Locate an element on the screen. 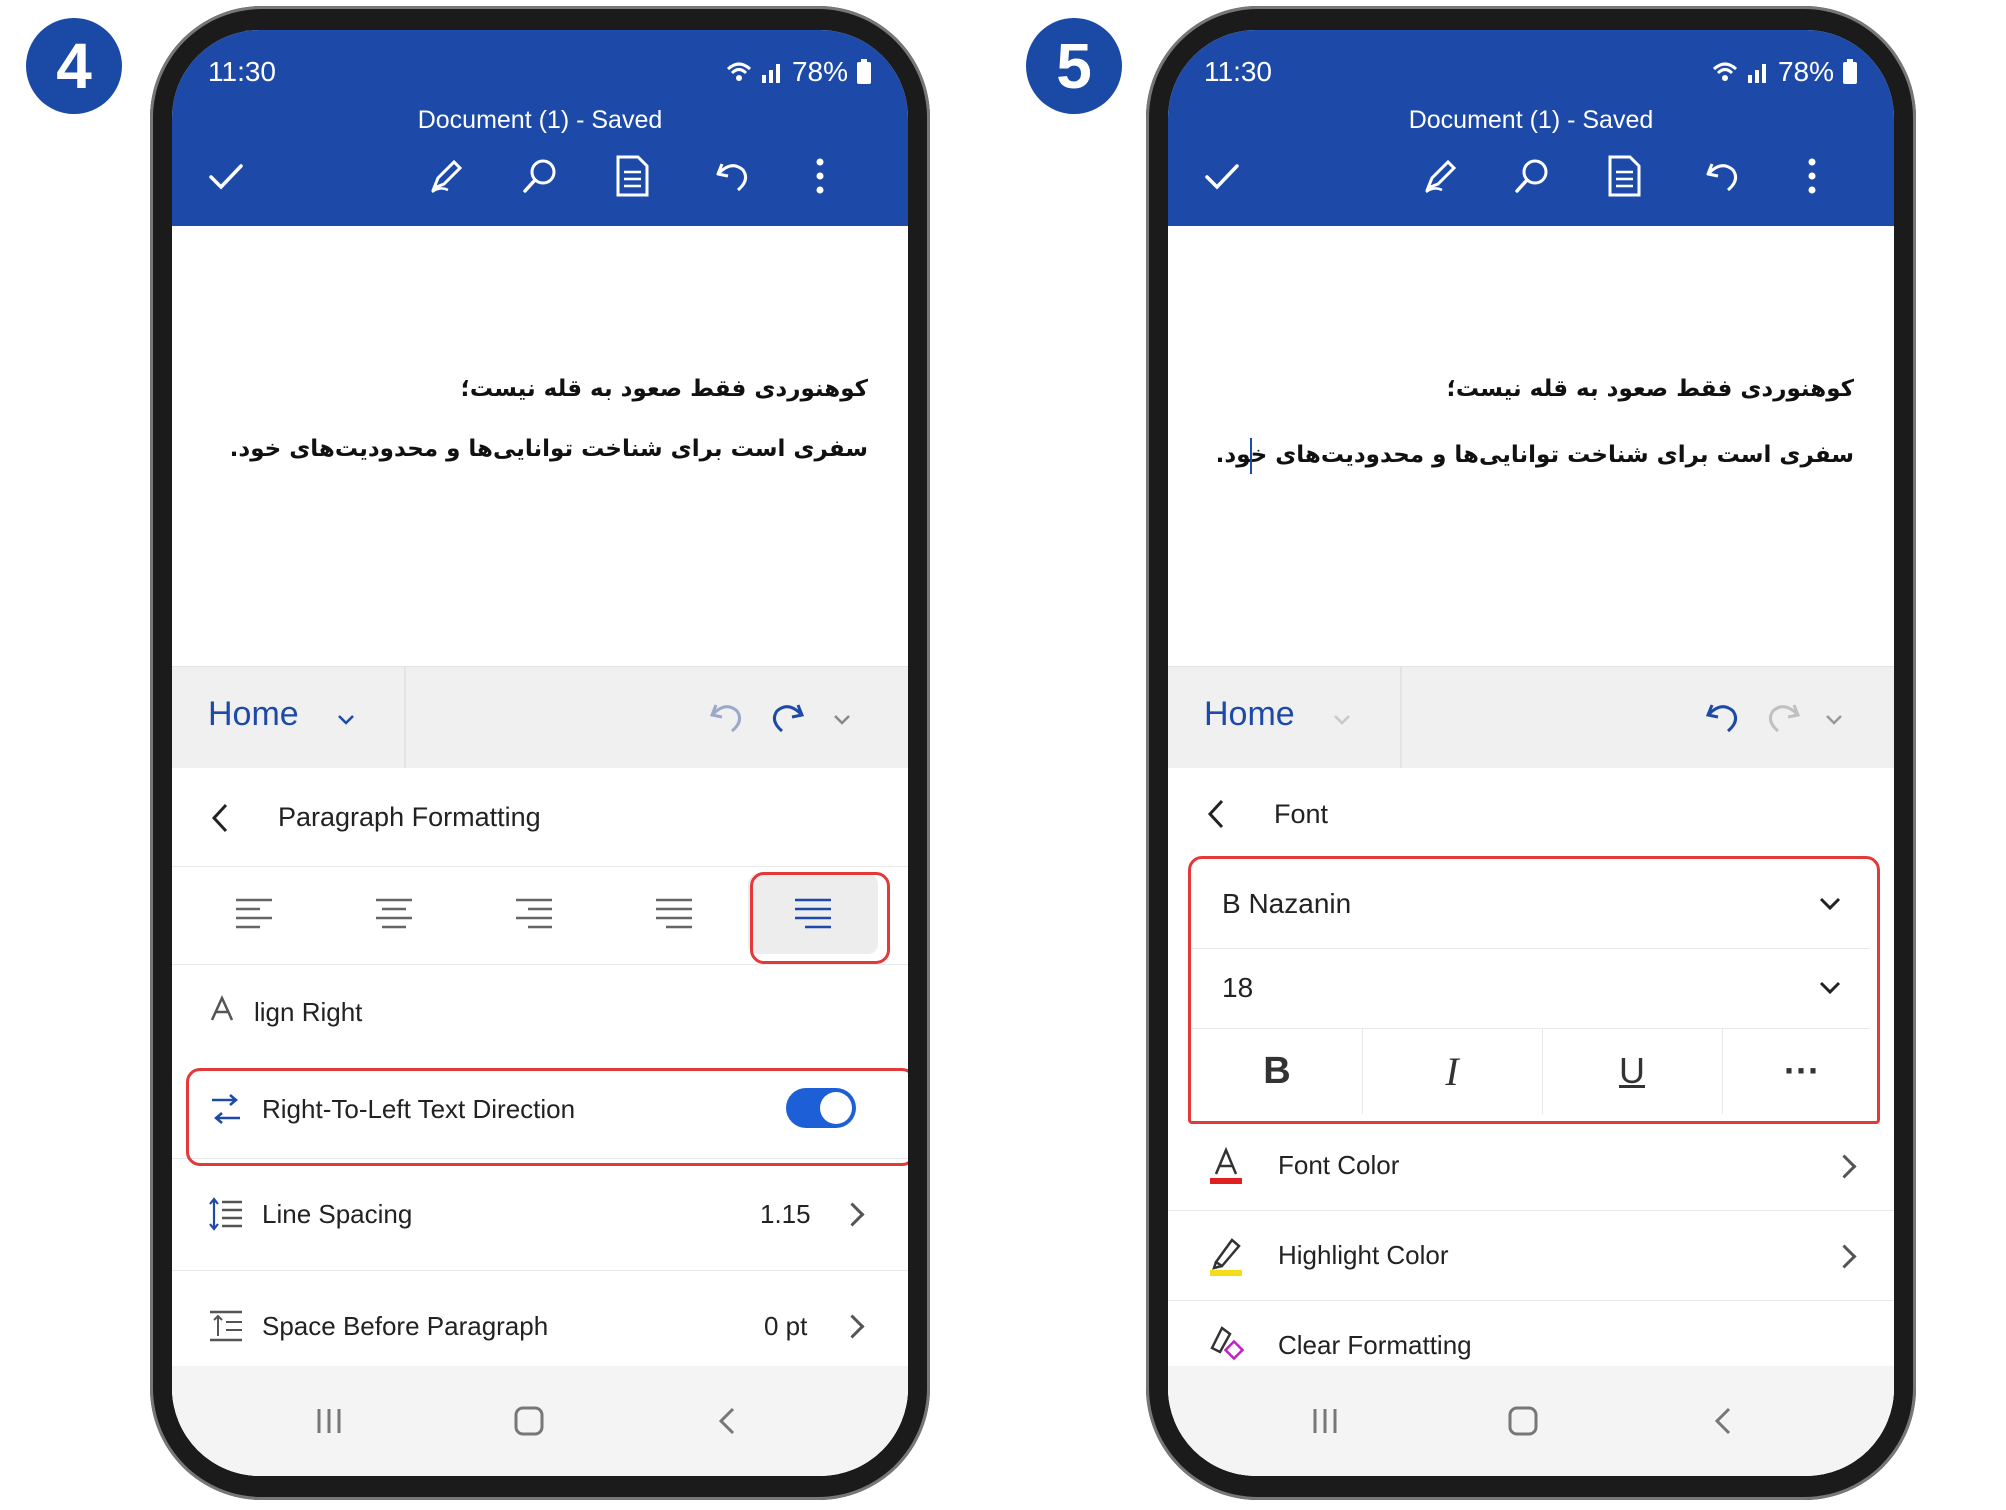  alignment-row is located at coordinates (540, 915).